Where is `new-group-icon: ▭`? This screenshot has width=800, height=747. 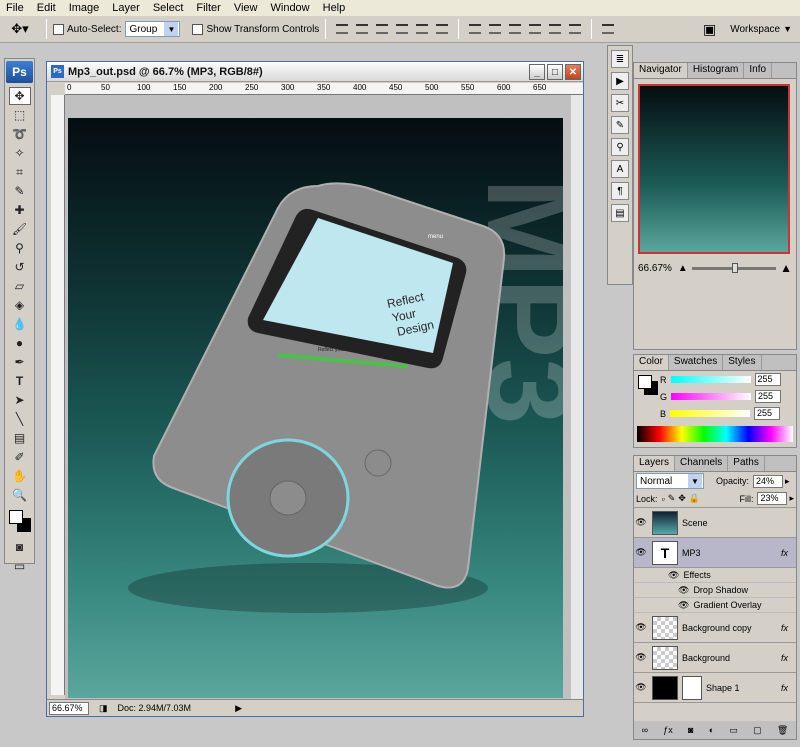
new-group-icon: ▭ is located at coordinates (733, 730).